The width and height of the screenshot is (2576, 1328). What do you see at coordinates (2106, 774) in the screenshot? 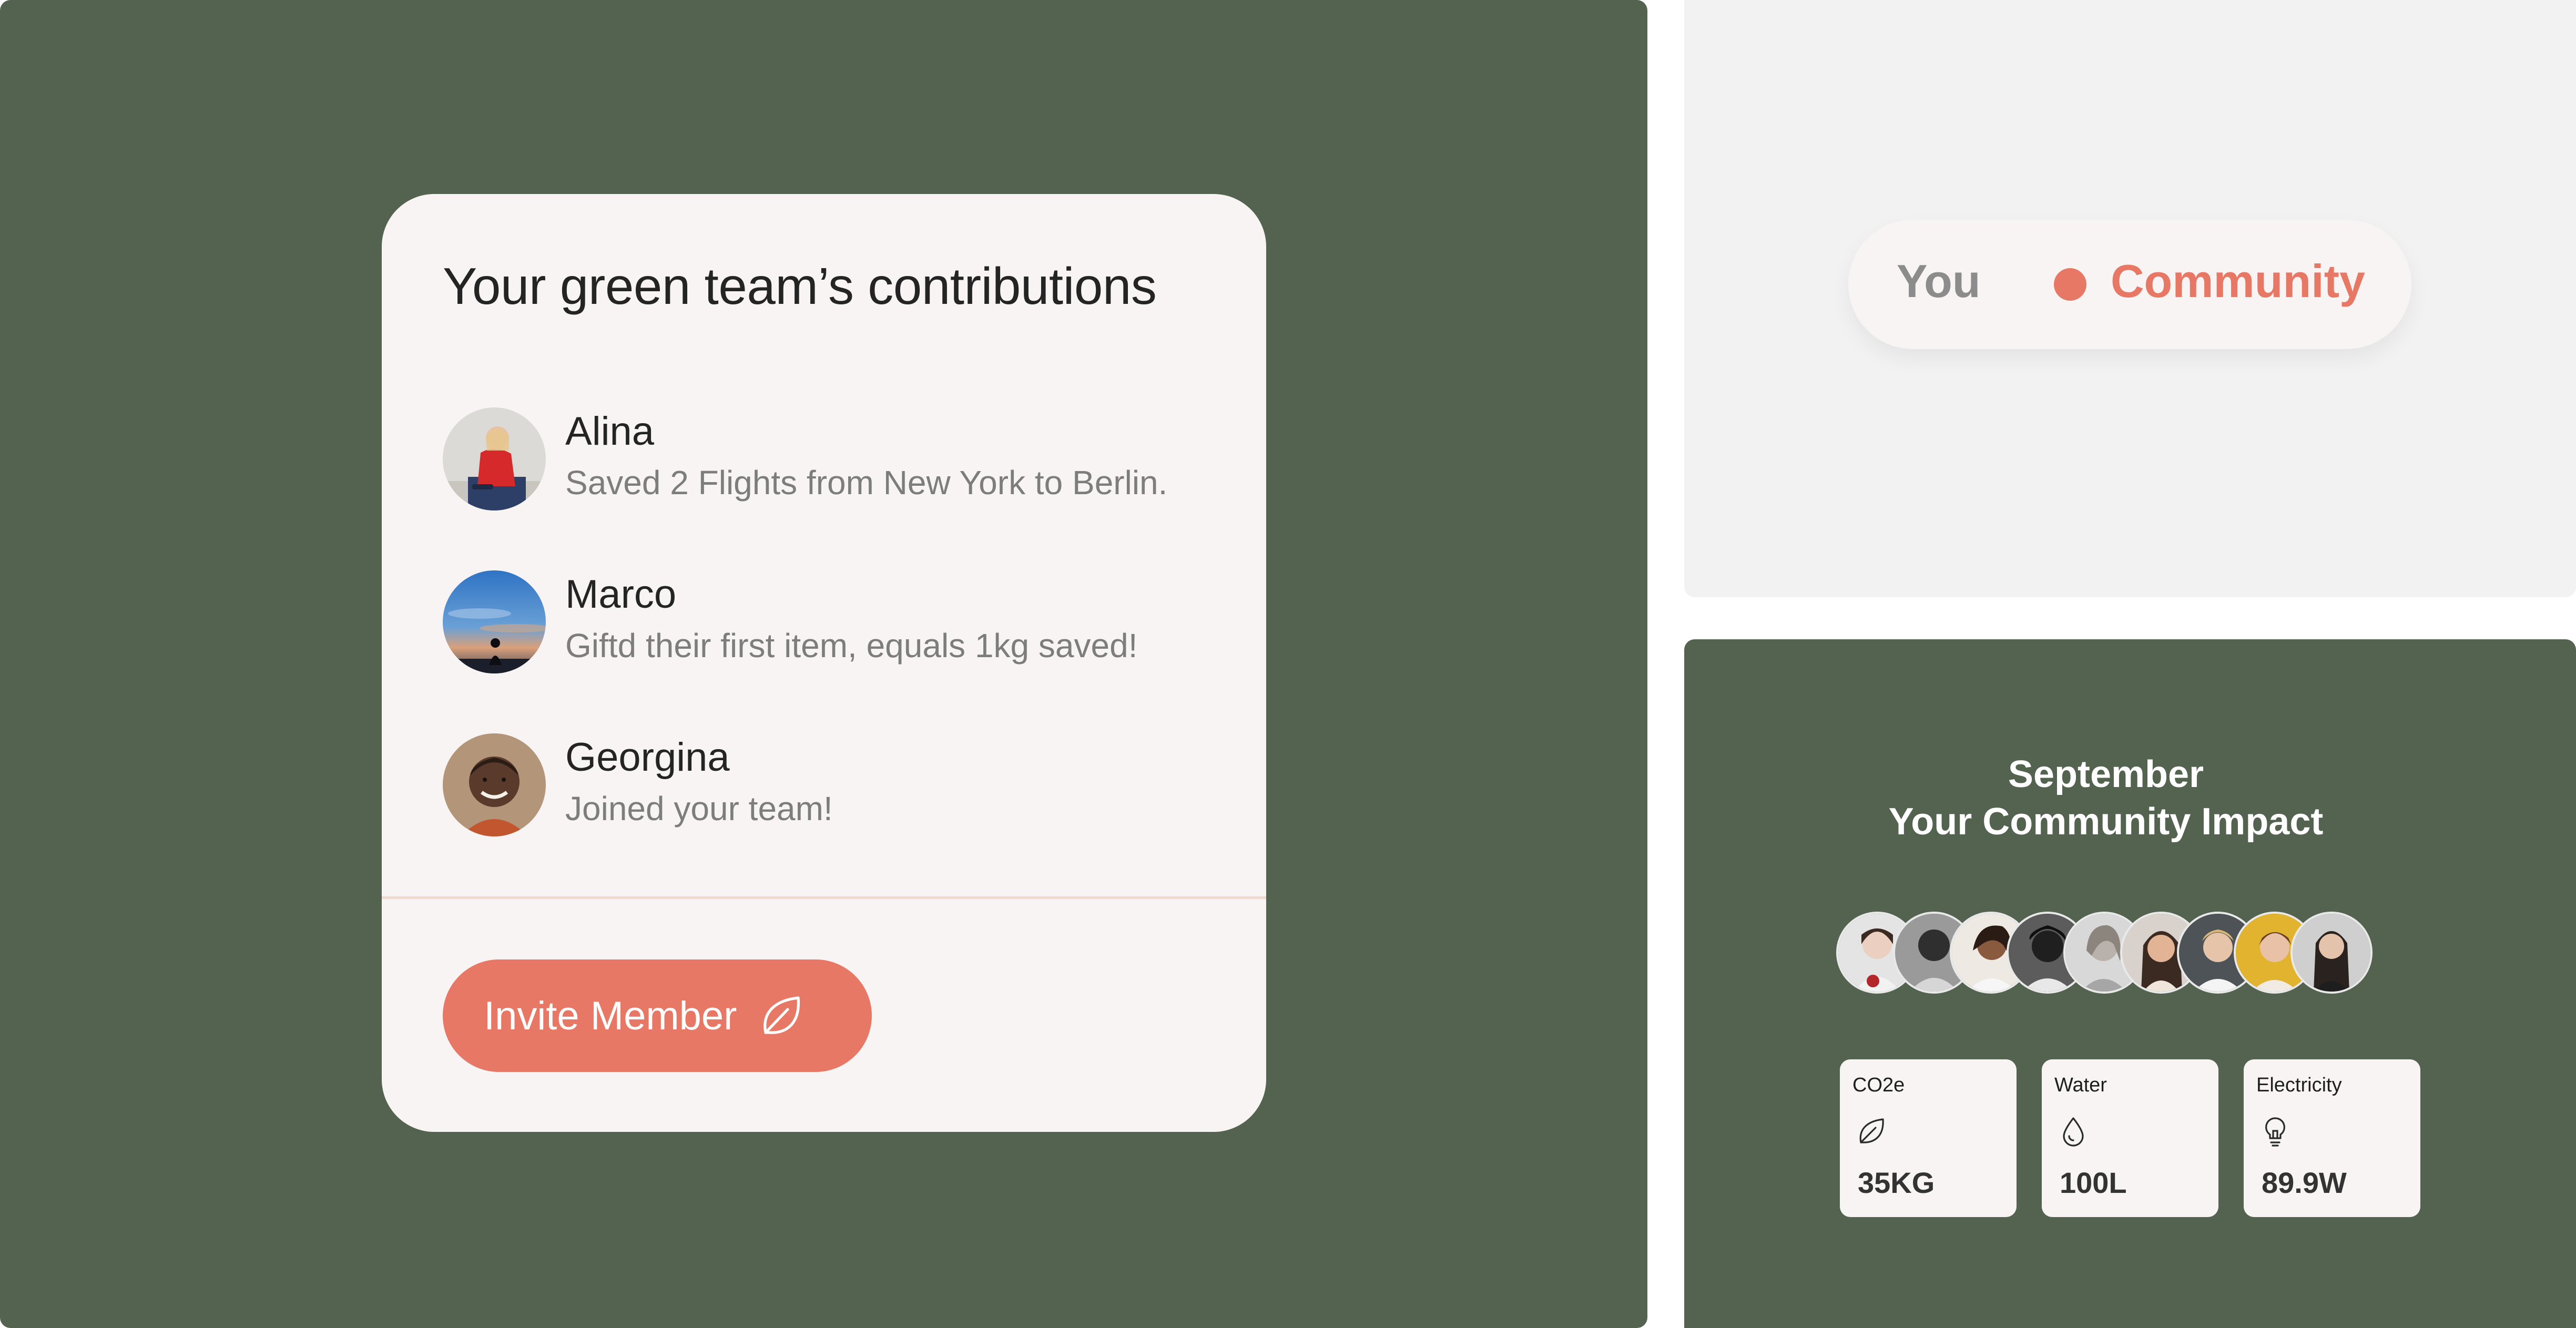
I see `impact-month: September` at bounding box center [2106, 774].